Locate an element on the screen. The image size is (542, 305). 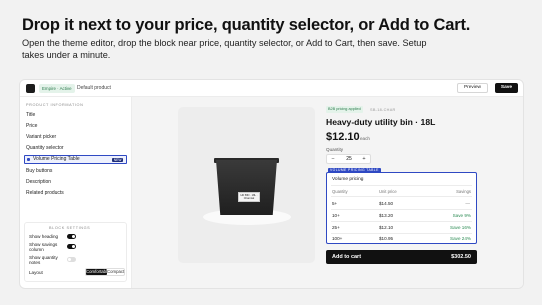
bin-label-sticker: HD BIN · 18L · Charcoal is located at coordinates (249, 197).